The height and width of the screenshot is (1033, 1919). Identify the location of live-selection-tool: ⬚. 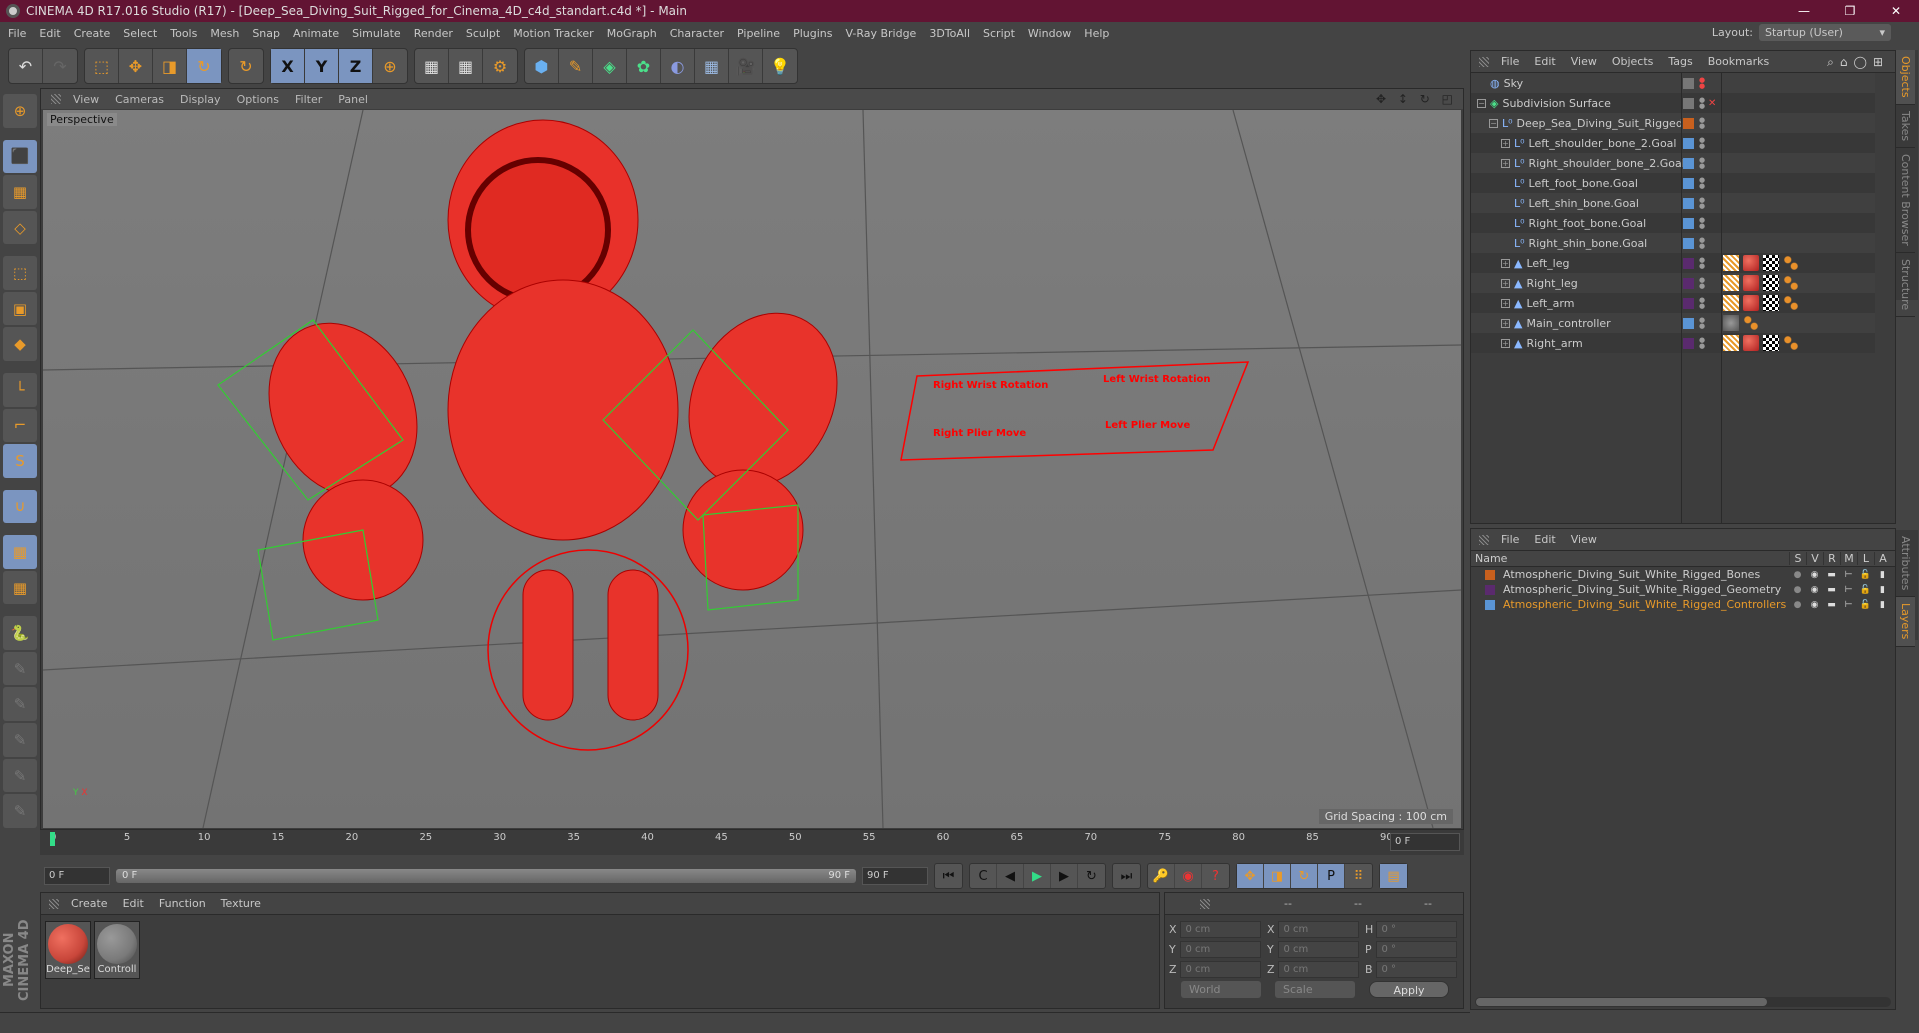
(102, 66).